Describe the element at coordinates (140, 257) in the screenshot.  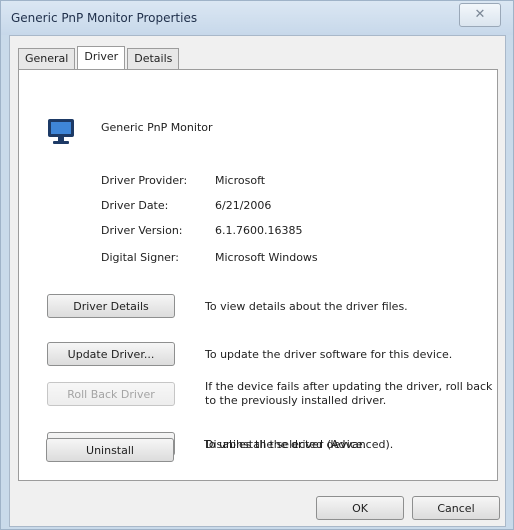
I see `digital-signer-label: Digital Signer:` at that location.